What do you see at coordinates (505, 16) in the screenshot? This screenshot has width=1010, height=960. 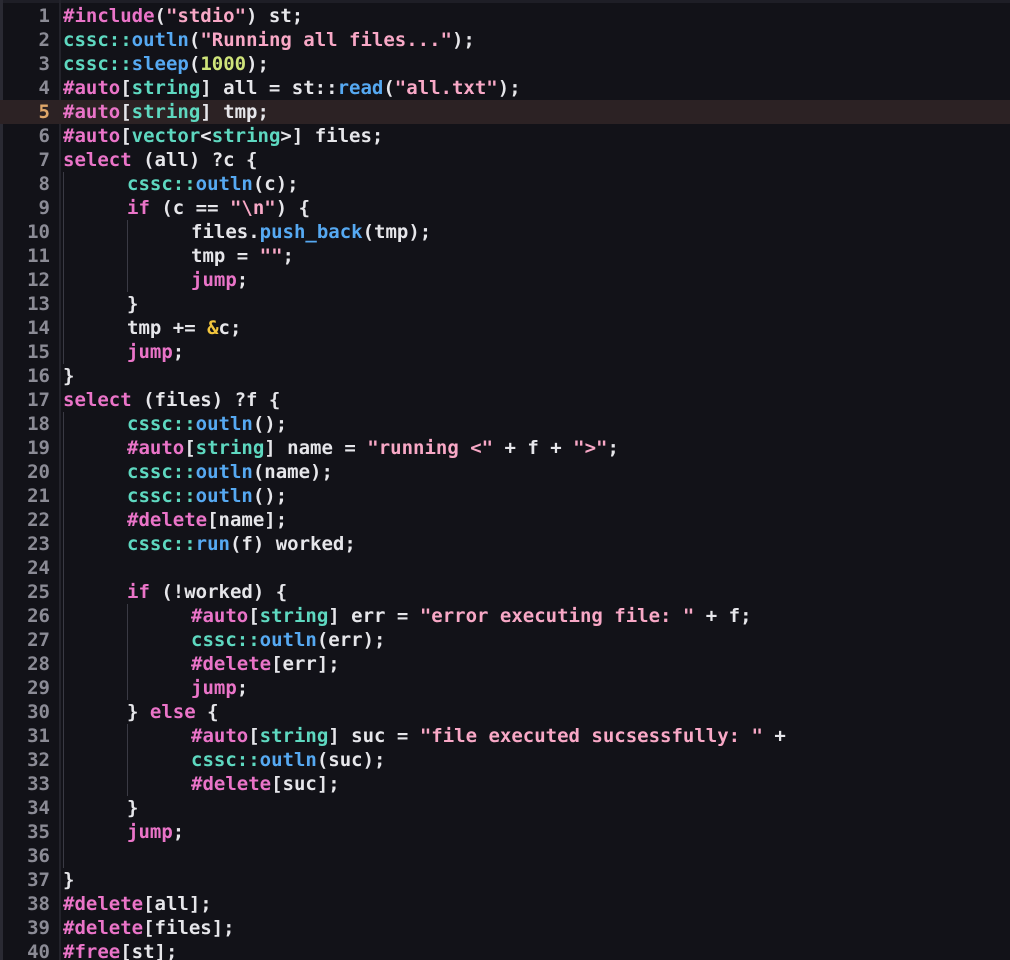 I see `code-line: 1 #include("stdio") st;` at bounding box center [505, 16].